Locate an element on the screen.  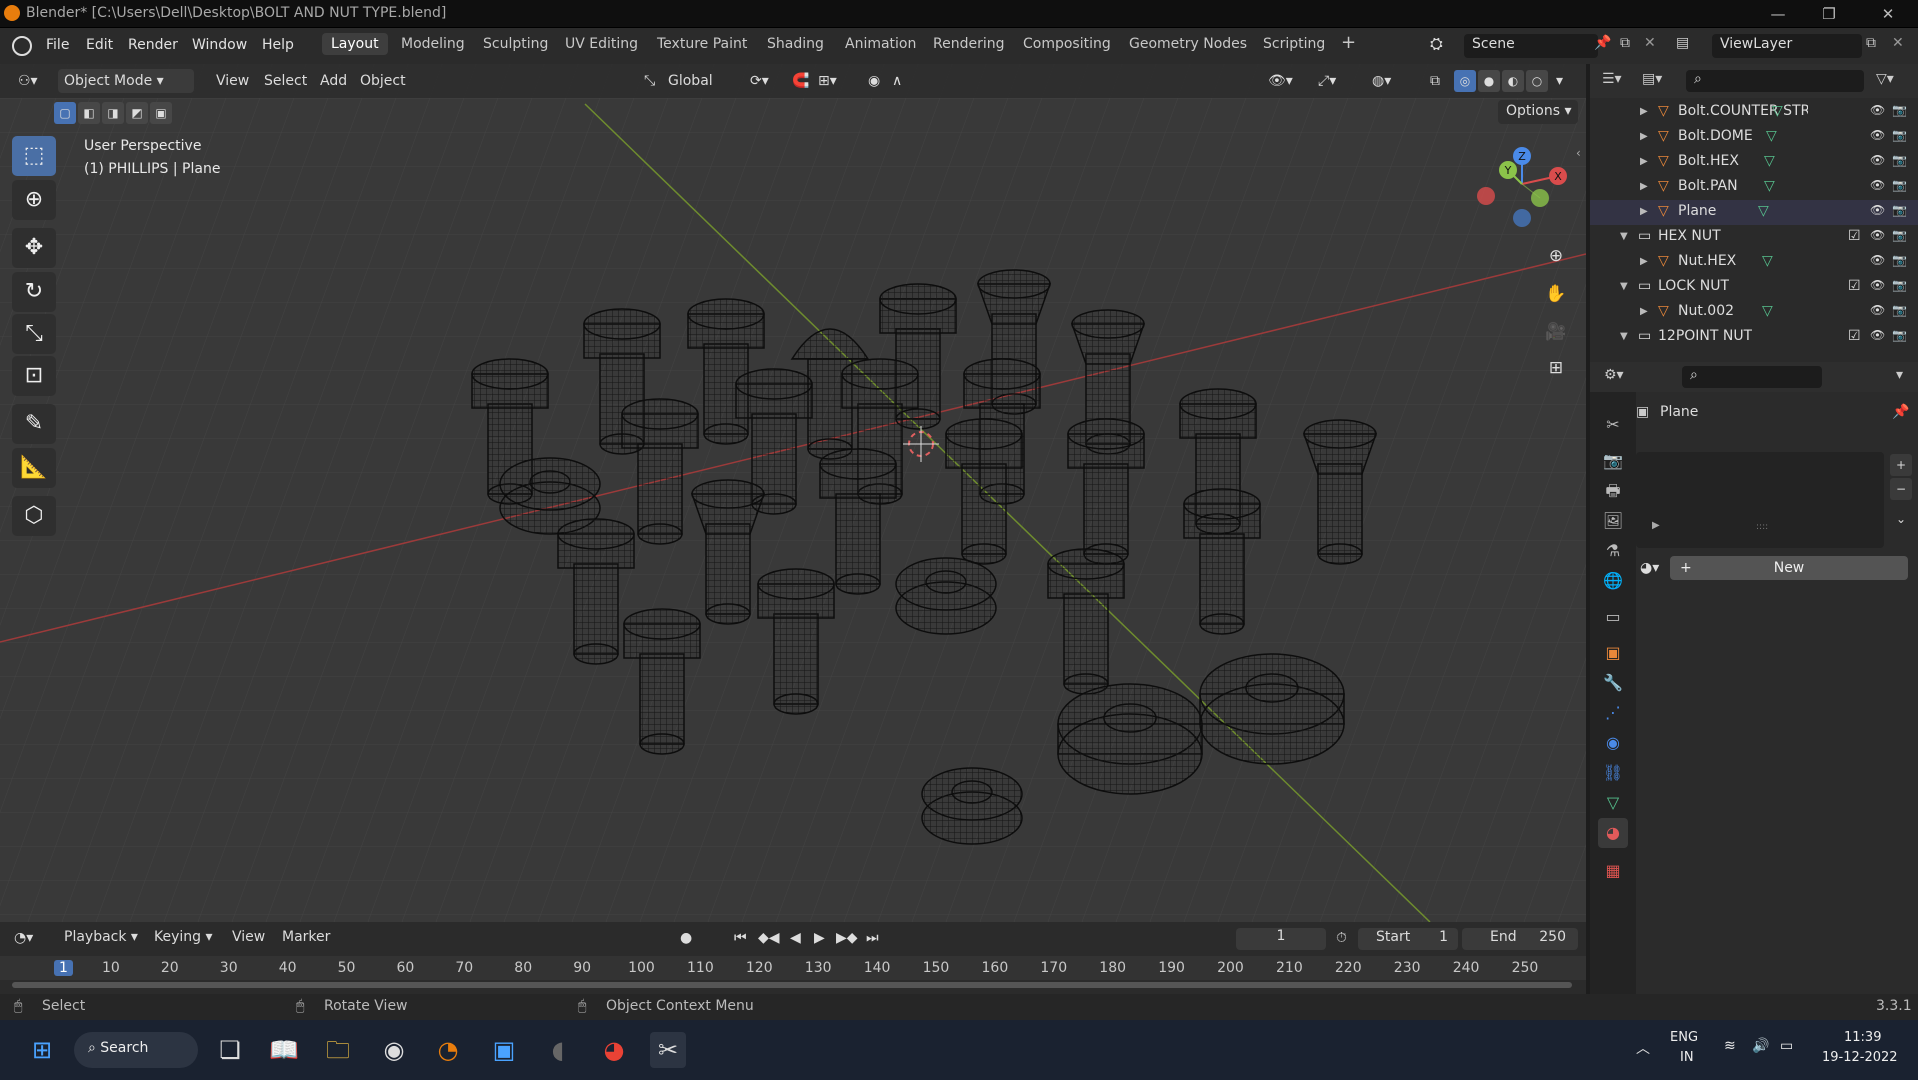
exclude-checkbox-icon: ☑ is located at coordinates (1854, 236).